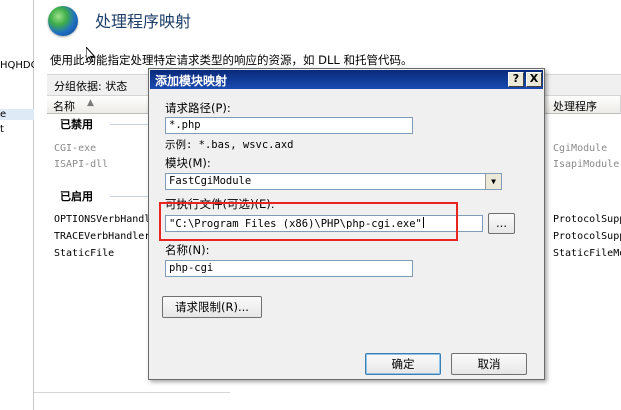  What do you see at coordinates (188, 163) in the screenshot?
I see `module-label: 模块(M):` at bounding box center [188, 163].